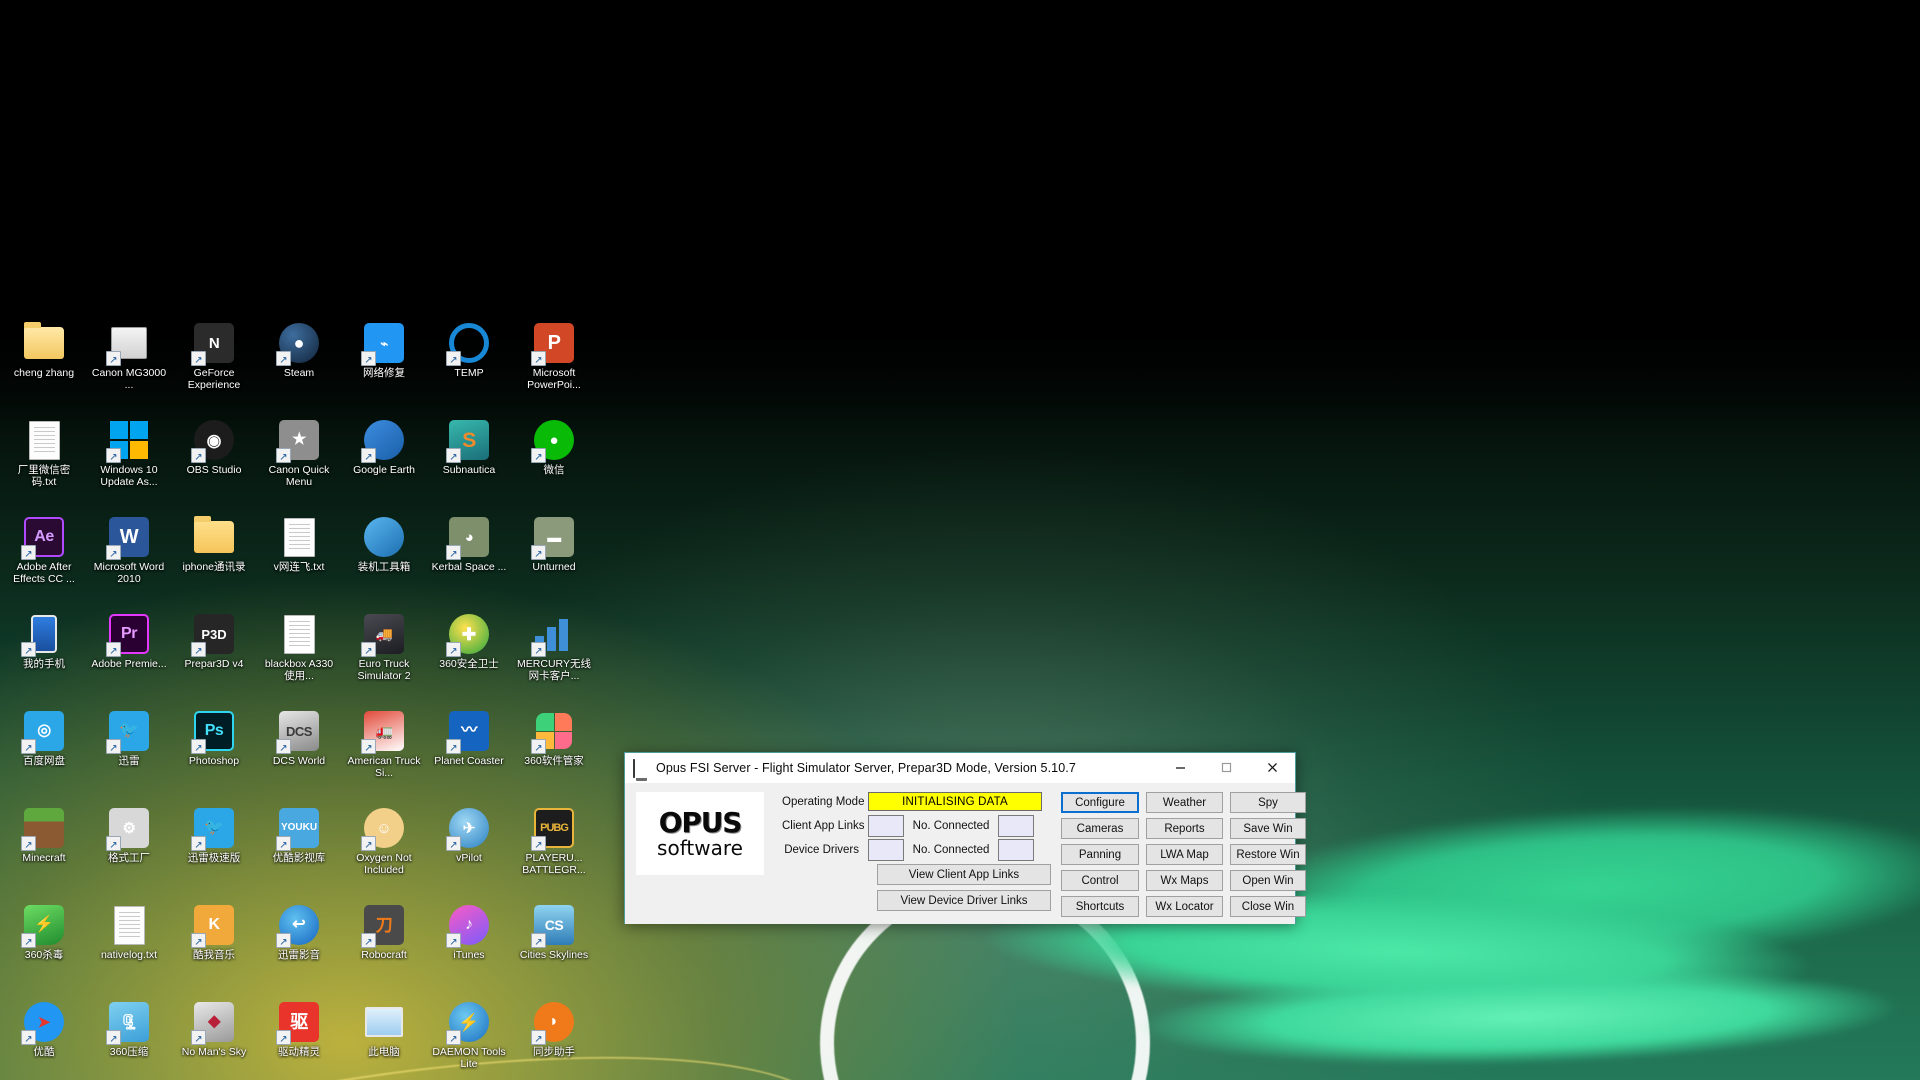  I want to click on desktop-icon: YOUKU优酷影视库, so click(299, 851).